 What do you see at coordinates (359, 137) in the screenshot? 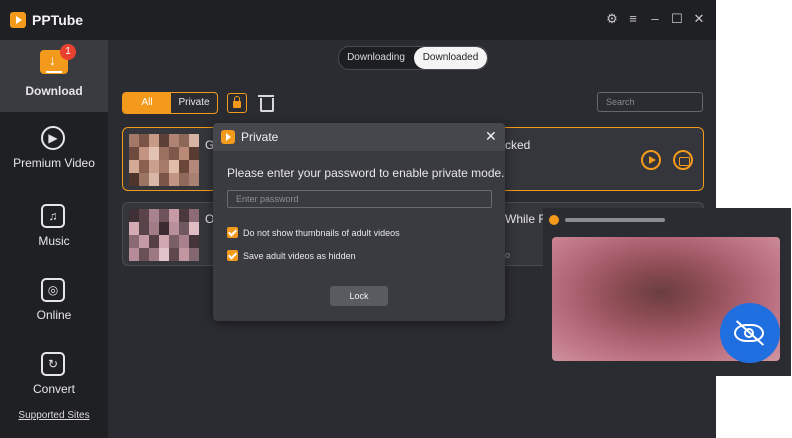
I see `dialog-header: Private ✕` at bounding box center [359, 137].